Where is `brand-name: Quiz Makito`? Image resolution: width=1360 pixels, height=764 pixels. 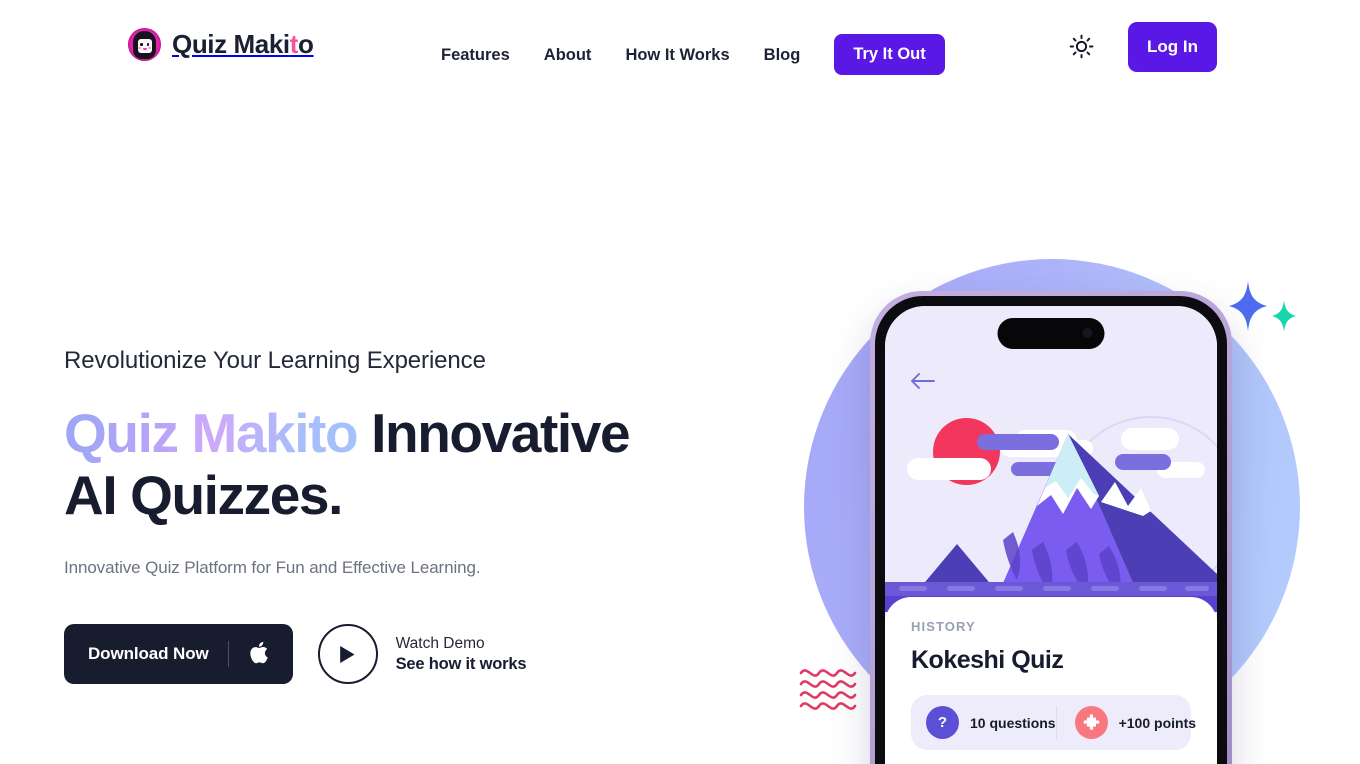 brand-name: Quiz Makito is located at coordinates (243, 44).